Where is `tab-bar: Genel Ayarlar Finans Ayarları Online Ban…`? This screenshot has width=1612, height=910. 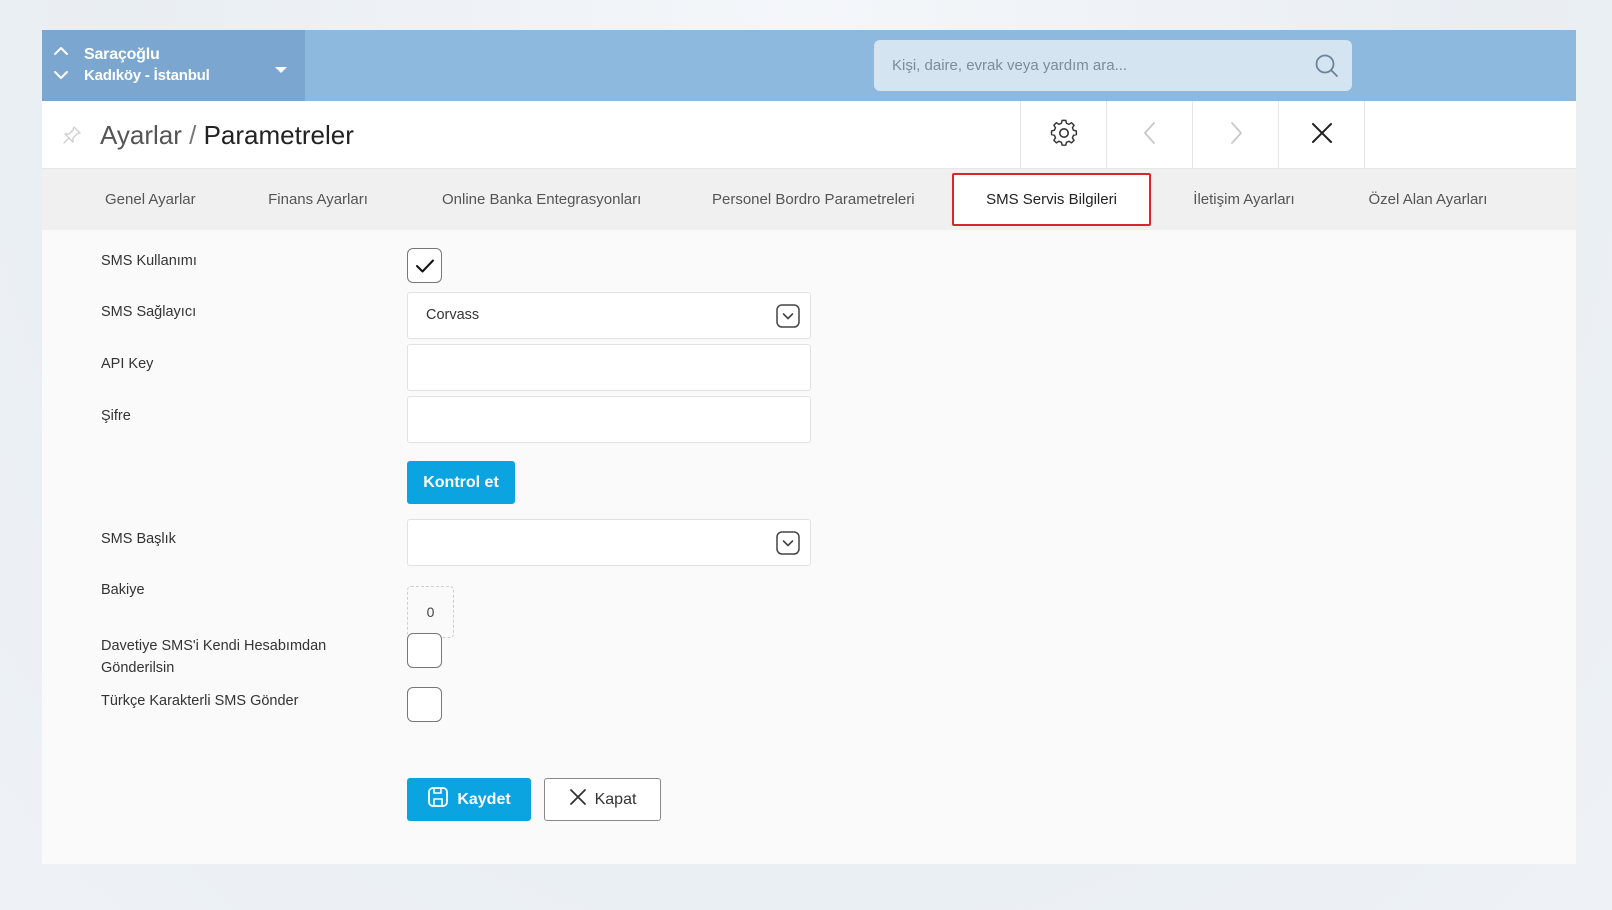
tab-bar: Genel Ayarlar Finans Ayarları Online Ban… is located at coordinates (809, 199).